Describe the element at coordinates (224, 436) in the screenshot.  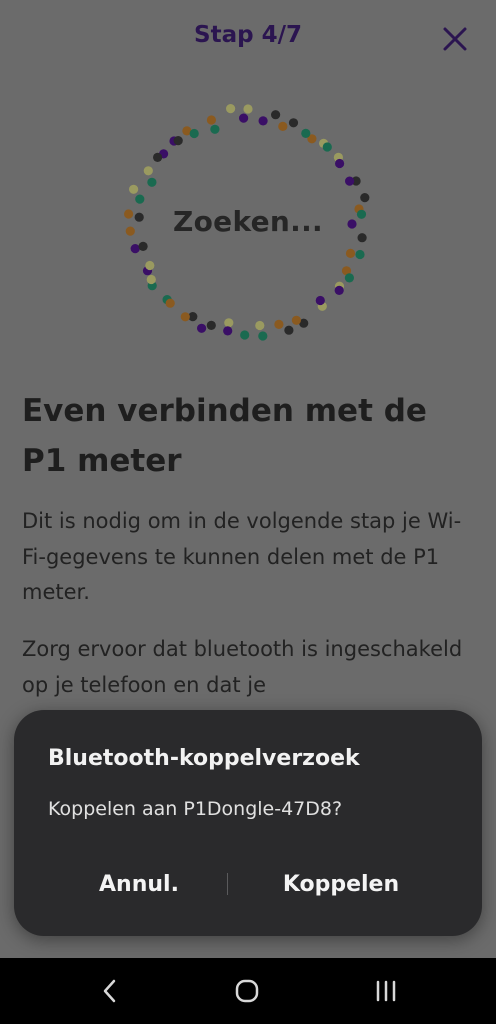
I see `page-heading: Even verbinden met de P1 meter` at that location.